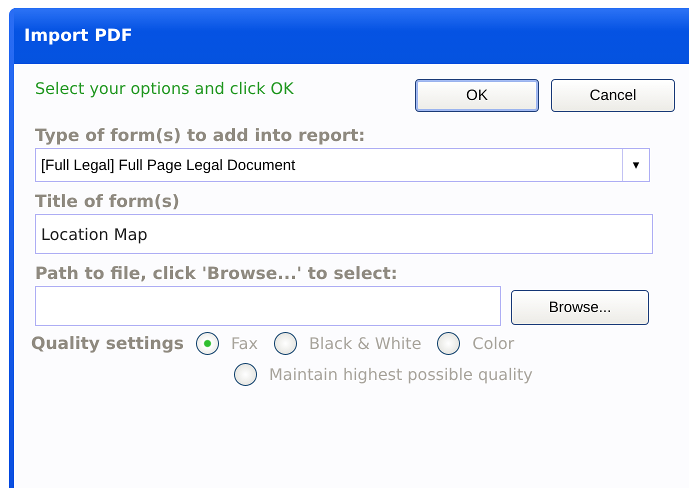  I want to click on field-label: Type of form(s) to add into report:, so click(200, 136).